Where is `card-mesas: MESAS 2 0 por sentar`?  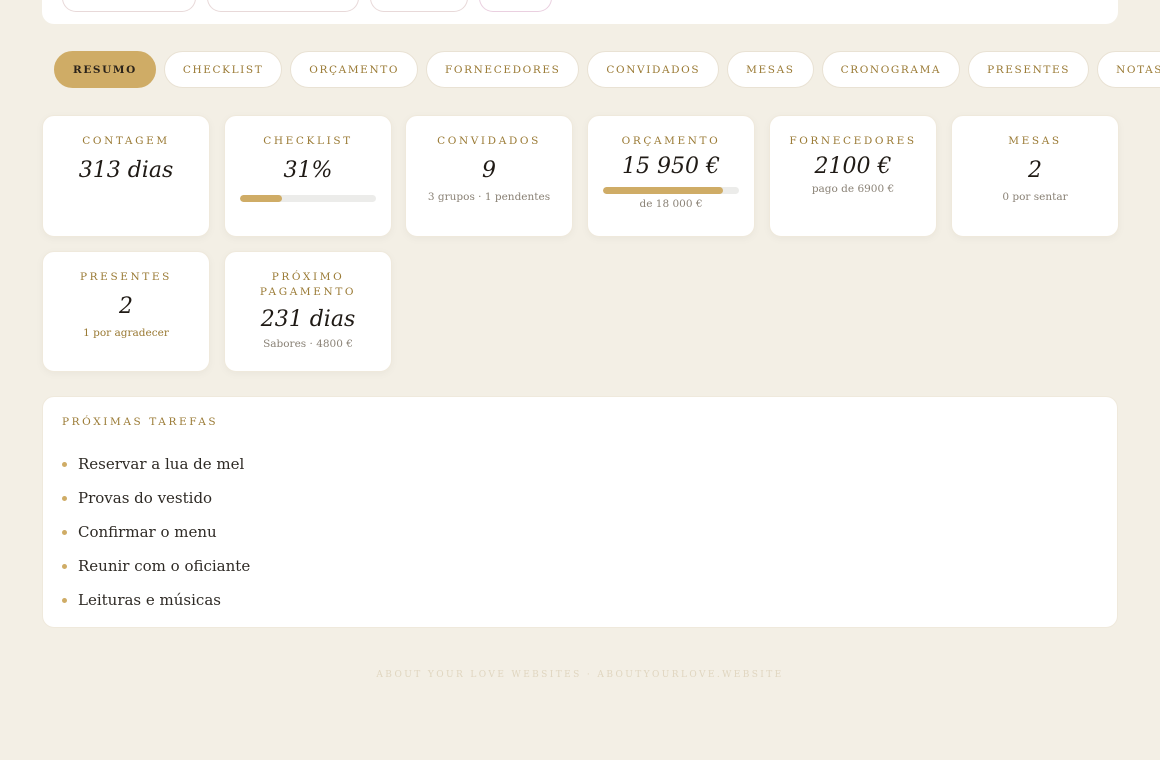 card-mesas: MESAS 2 0 por sentar is located at coordinates (1035, 176).